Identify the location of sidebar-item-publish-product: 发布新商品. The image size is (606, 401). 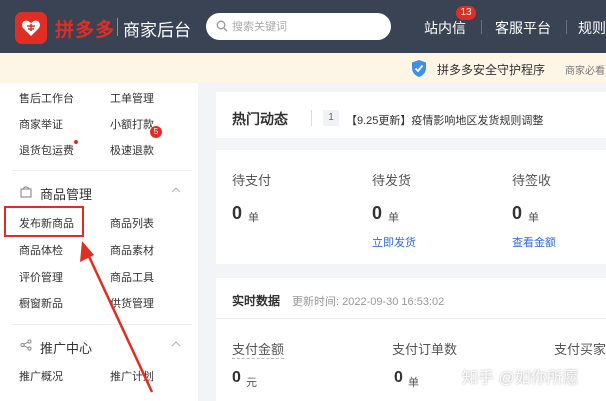
(46, 223).